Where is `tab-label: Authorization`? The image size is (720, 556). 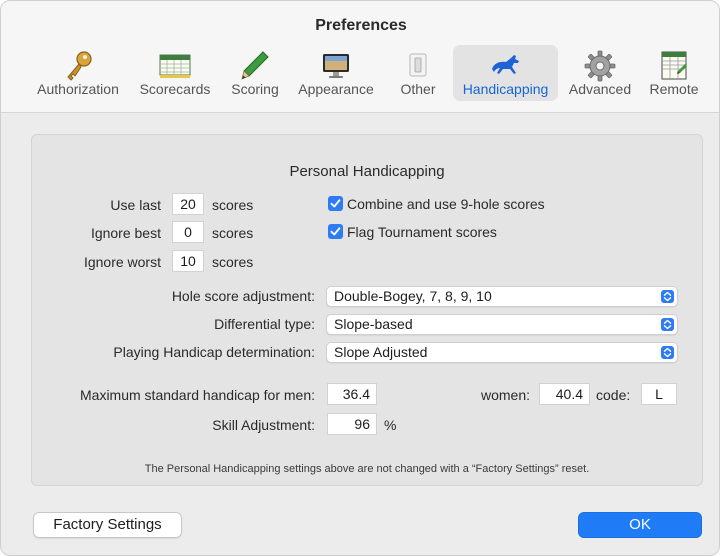
tab-label: Authorization is located at coordinates (78, 89).